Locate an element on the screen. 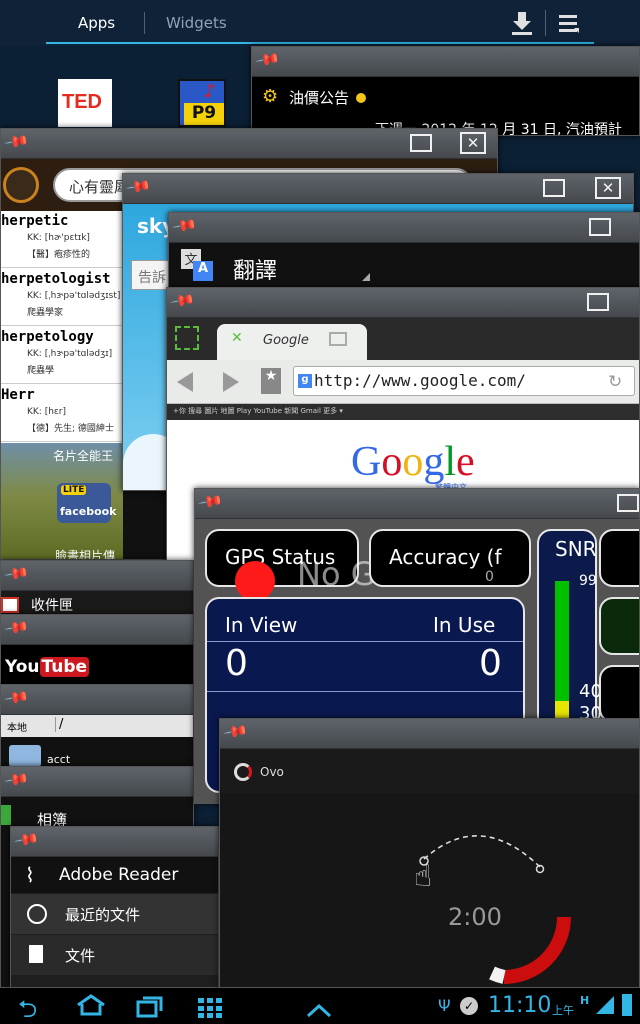  grid-menu-icon is located at coordinates (211, 1007).